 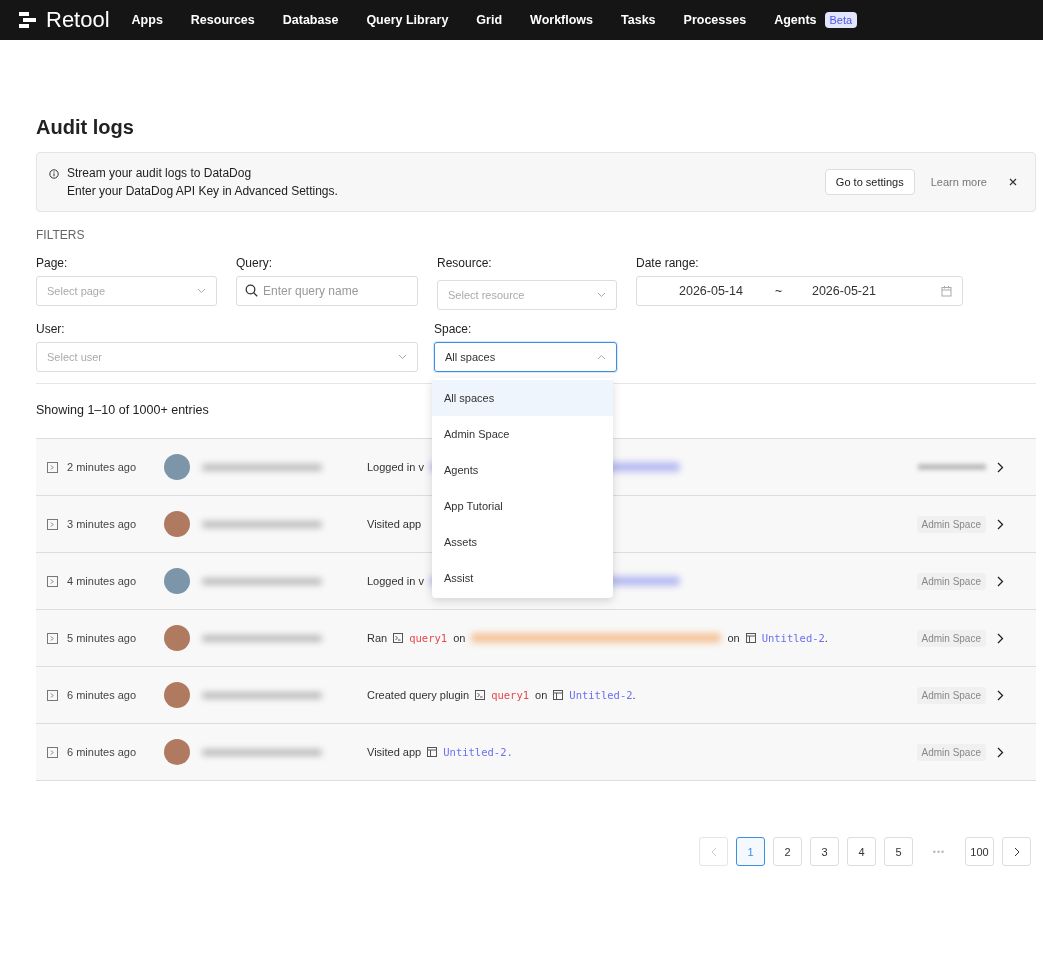 I want to click on action-text: Created query plugin, so click(x=418, y=695).